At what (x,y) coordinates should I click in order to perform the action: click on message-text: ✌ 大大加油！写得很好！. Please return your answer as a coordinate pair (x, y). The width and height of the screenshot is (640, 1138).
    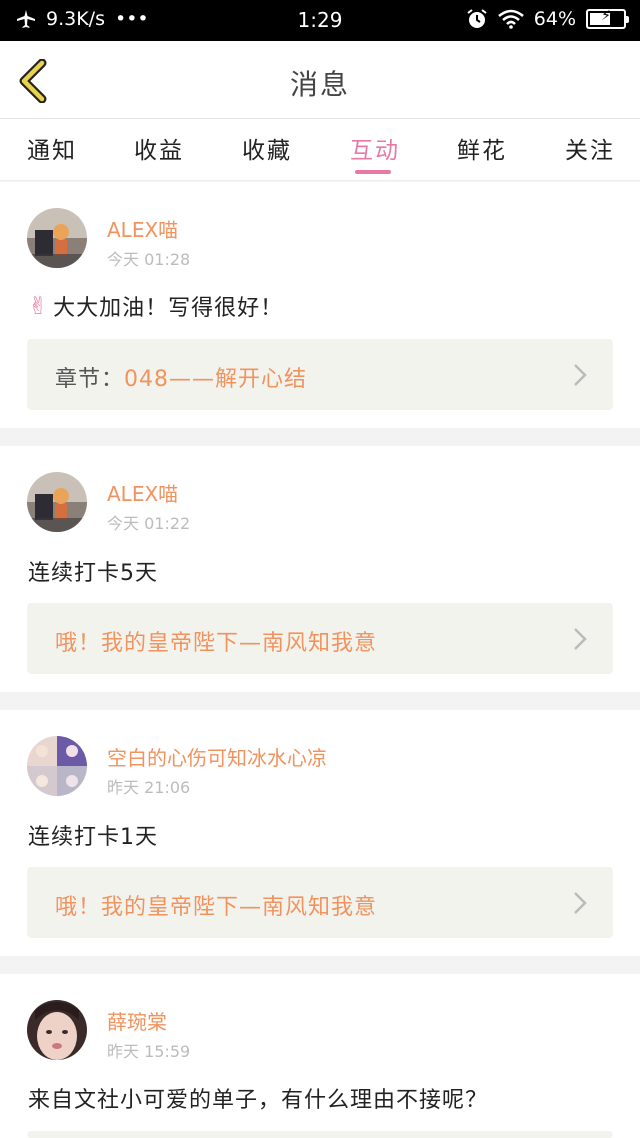
    Looking at the image, I should click on (155, 306).